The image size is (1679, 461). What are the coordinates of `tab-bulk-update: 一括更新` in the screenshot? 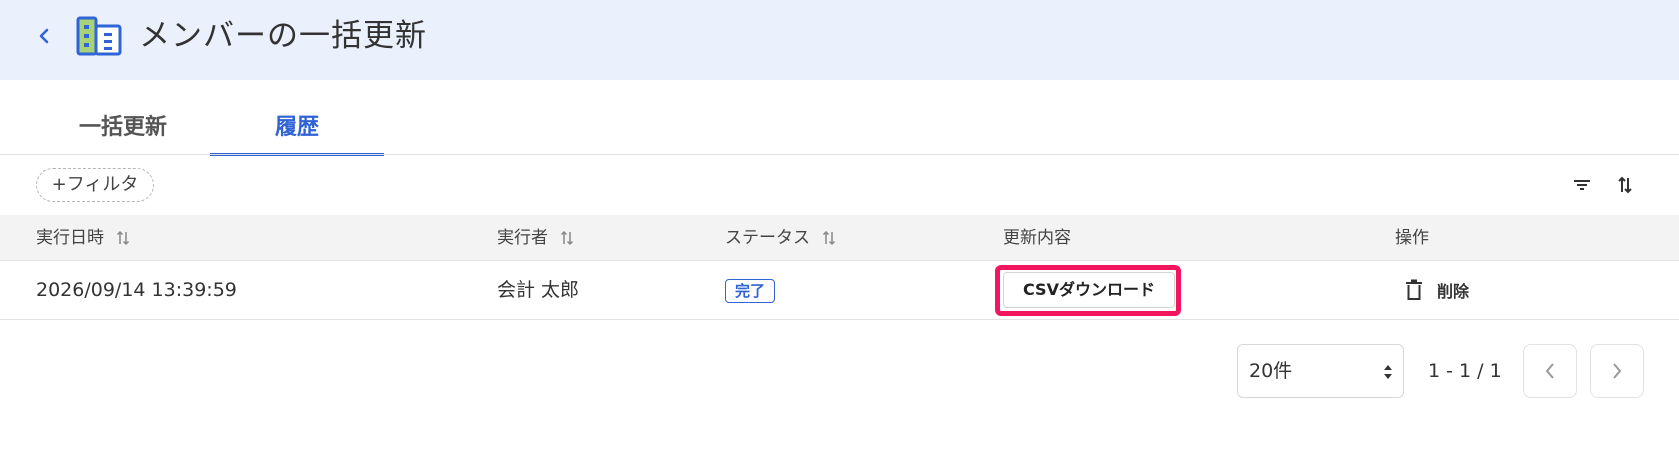 It's located at (123, 131).